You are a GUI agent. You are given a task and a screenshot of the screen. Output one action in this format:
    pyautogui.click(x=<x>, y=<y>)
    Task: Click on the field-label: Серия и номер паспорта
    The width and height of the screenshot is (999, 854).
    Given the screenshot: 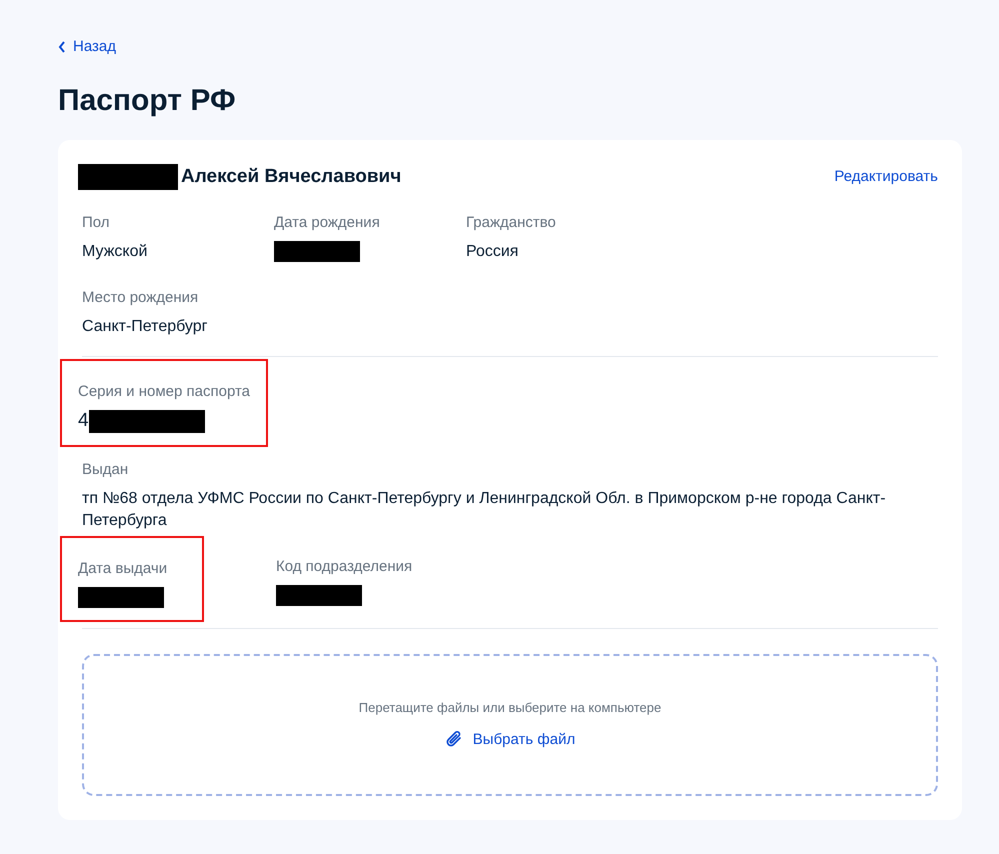 What is the action you would take?
    pyautogui.click(x=164, y=391)
    